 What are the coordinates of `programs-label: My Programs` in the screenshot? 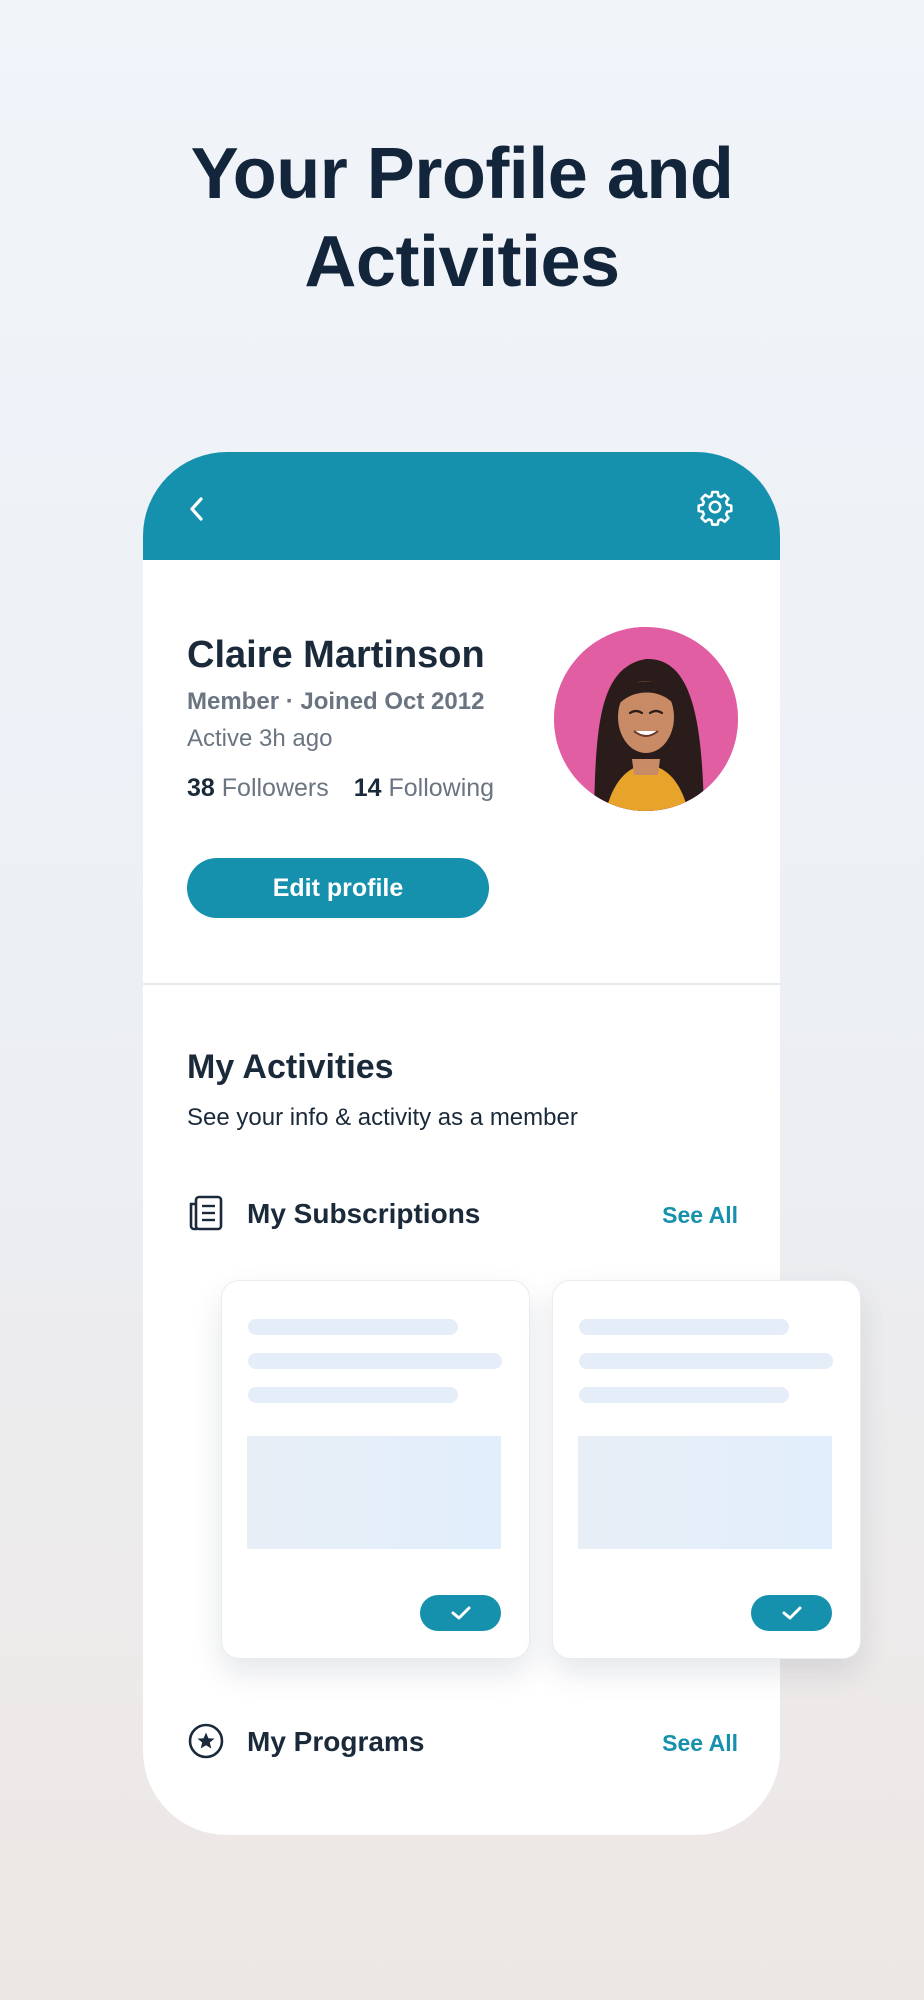 It's located at (335, 1742).